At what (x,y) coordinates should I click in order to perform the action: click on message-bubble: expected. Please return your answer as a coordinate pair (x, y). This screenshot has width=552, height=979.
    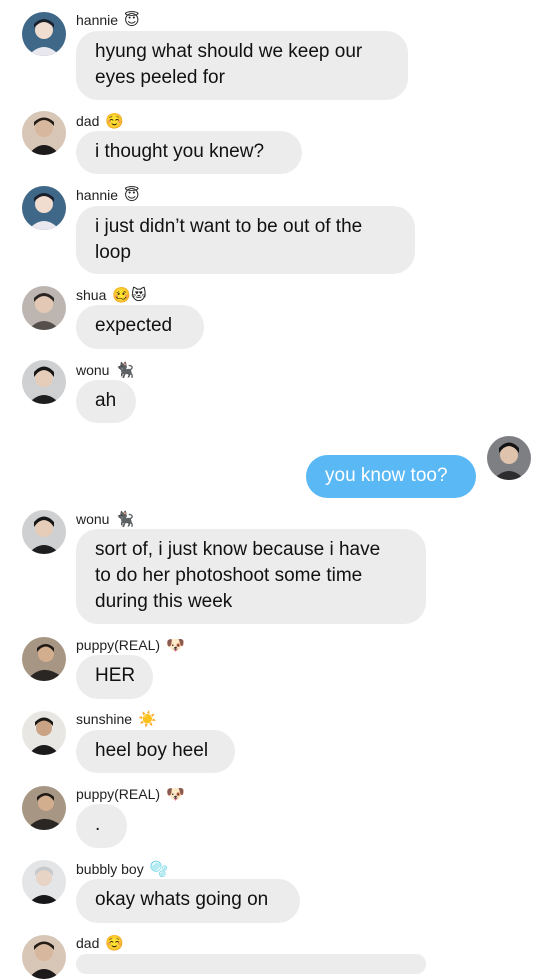
    Looking at the image, I should click on (140, 327).